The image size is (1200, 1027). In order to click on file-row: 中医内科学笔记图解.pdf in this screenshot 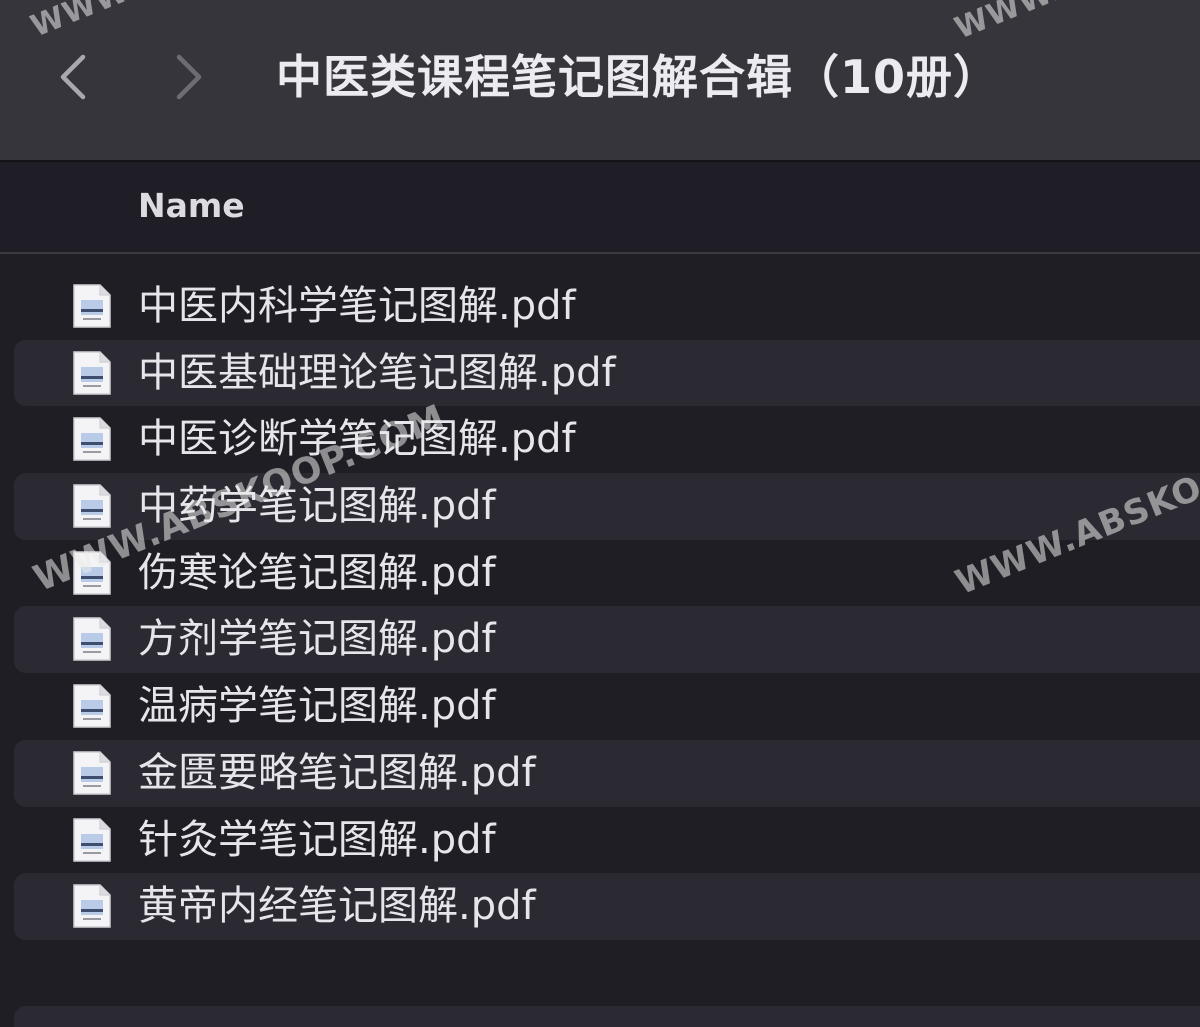, I will do `click(607, 306)`.